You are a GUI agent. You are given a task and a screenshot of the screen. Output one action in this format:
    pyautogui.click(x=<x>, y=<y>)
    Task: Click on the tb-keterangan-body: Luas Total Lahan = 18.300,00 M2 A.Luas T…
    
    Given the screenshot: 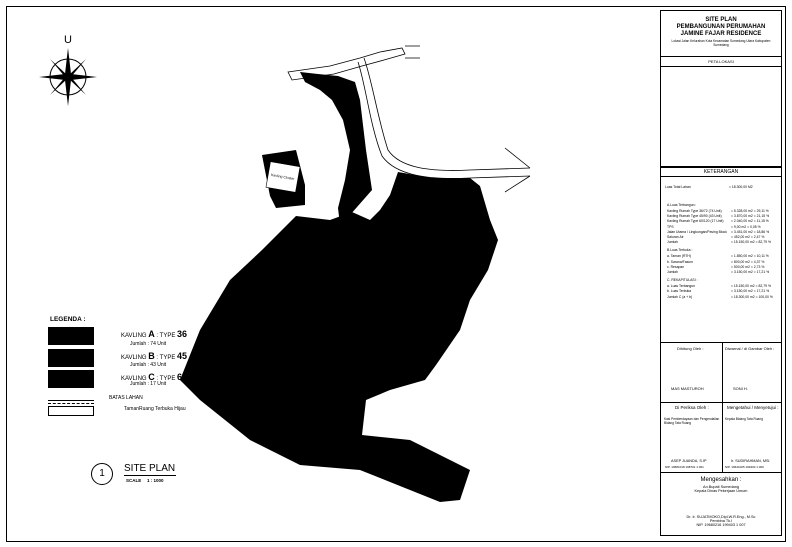 What is the action you would take?
    pyautogui.click(x=721, y=260)
    